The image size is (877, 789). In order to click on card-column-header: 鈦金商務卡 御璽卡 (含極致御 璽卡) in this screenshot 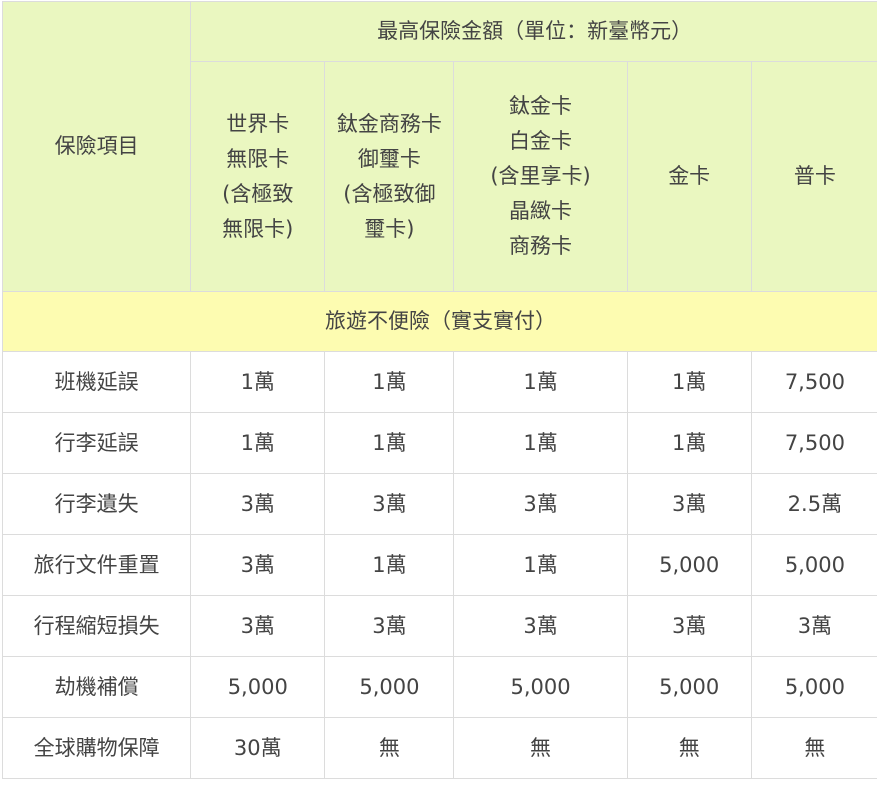, I will do `click(389, 176)`.